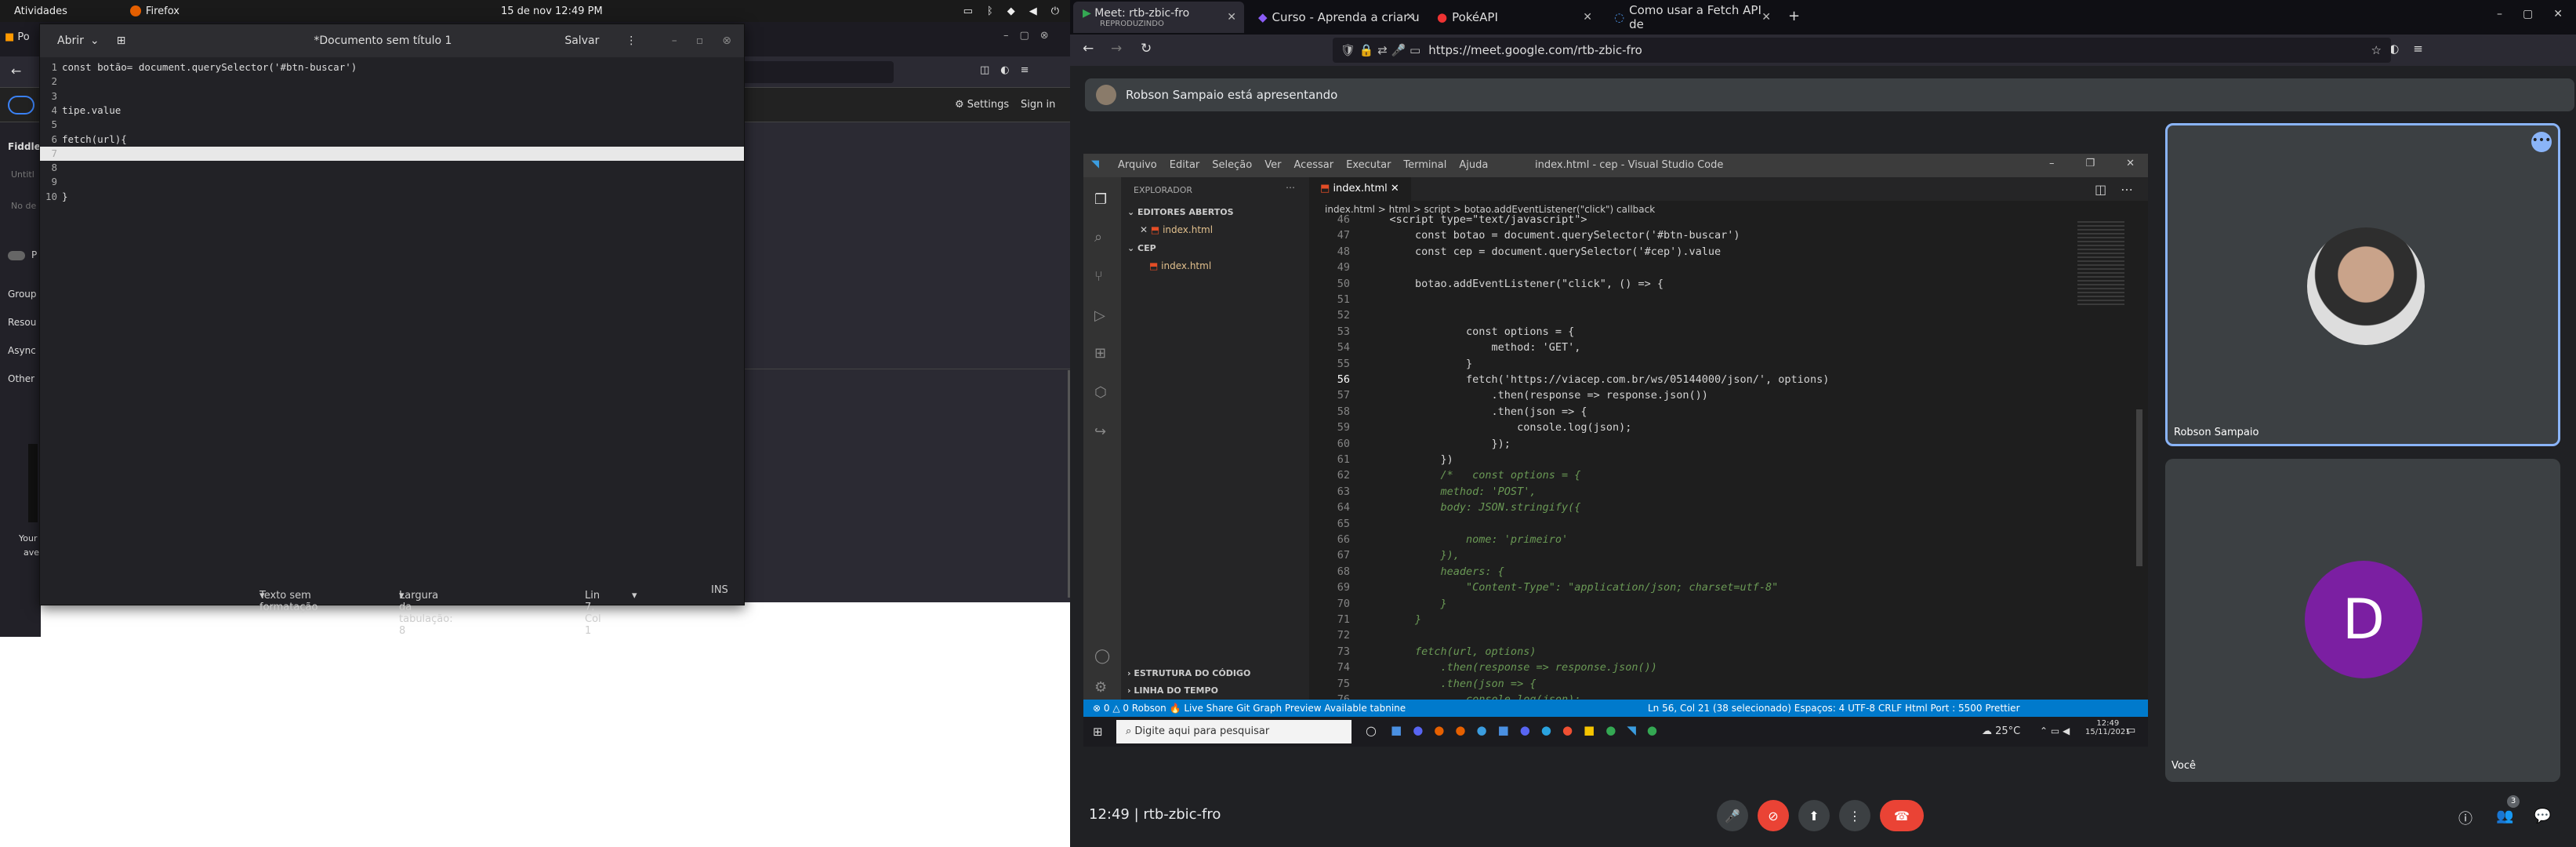 Image resolution: width=2576 pixels, height=847 pixels. What do you see at coordinates (1855, 815) in the screenshot?
I see `more-button: ⋮` at bounding box center [1855, 815].